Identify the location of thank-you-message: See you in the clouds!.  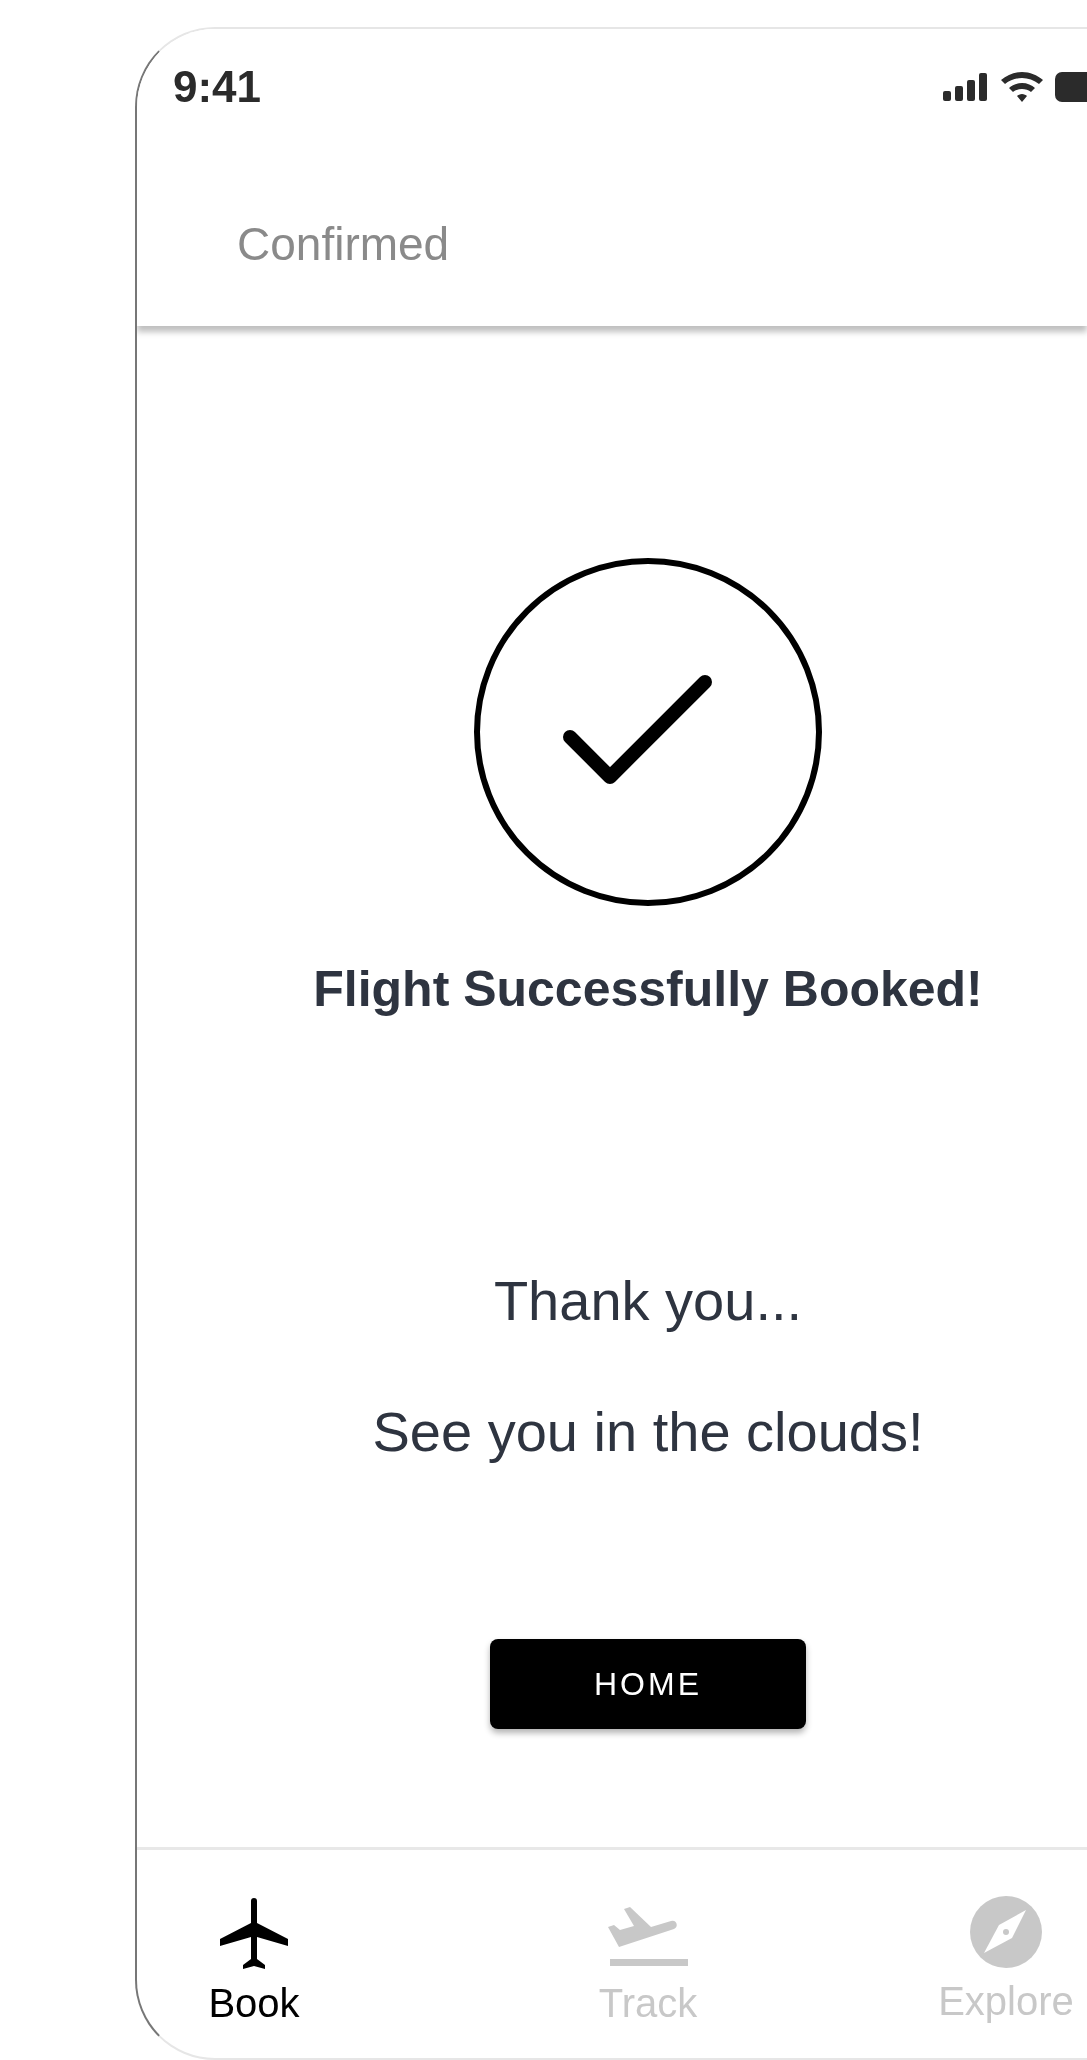
(648, 1431).